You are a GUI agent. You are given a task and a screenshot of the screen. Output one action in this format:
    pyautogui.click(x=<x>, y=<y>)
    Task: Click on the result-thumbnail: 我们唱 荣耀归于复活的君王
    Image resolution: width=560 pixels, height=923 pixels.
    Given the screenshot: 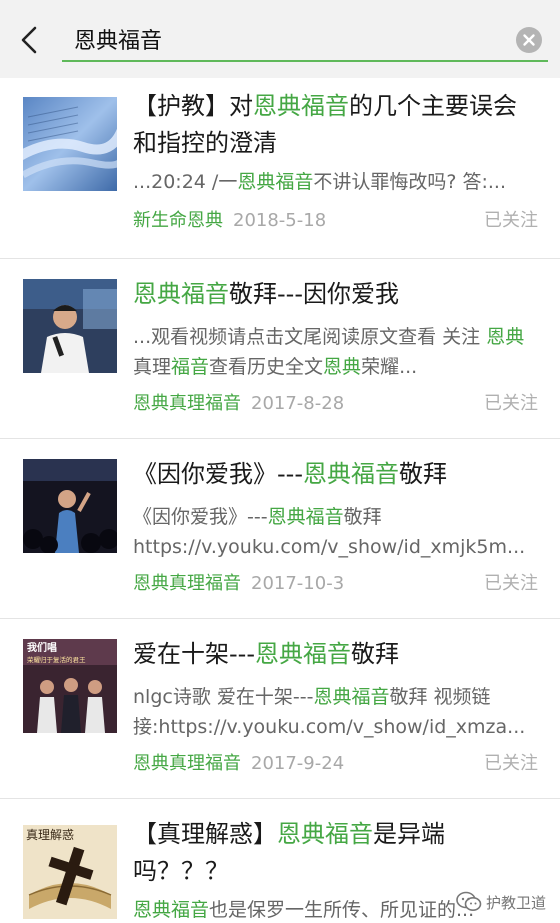 What is the action you would take?
    pyautogui.click(x=70, y=686)
    